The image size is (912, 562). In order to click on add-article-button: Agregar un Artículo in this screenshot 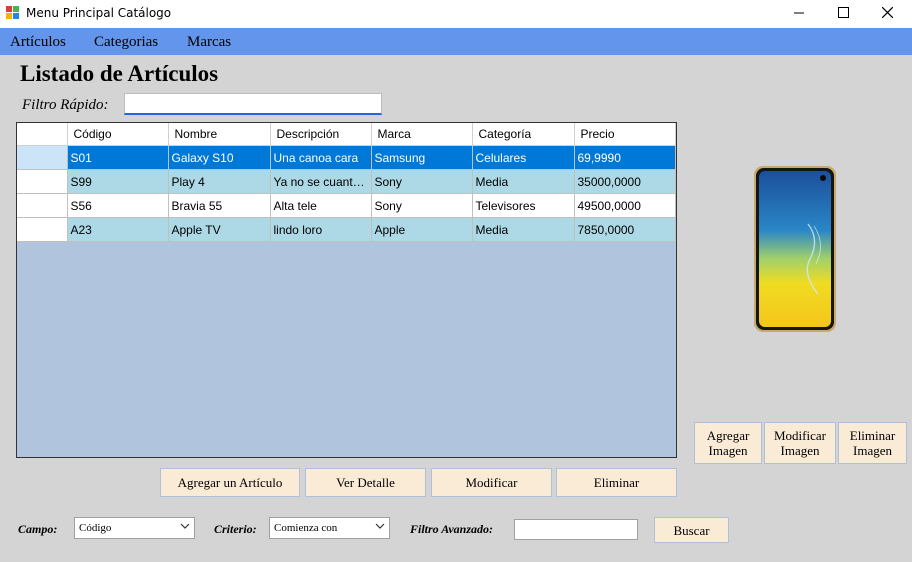, I will do `click(230, 482)`.